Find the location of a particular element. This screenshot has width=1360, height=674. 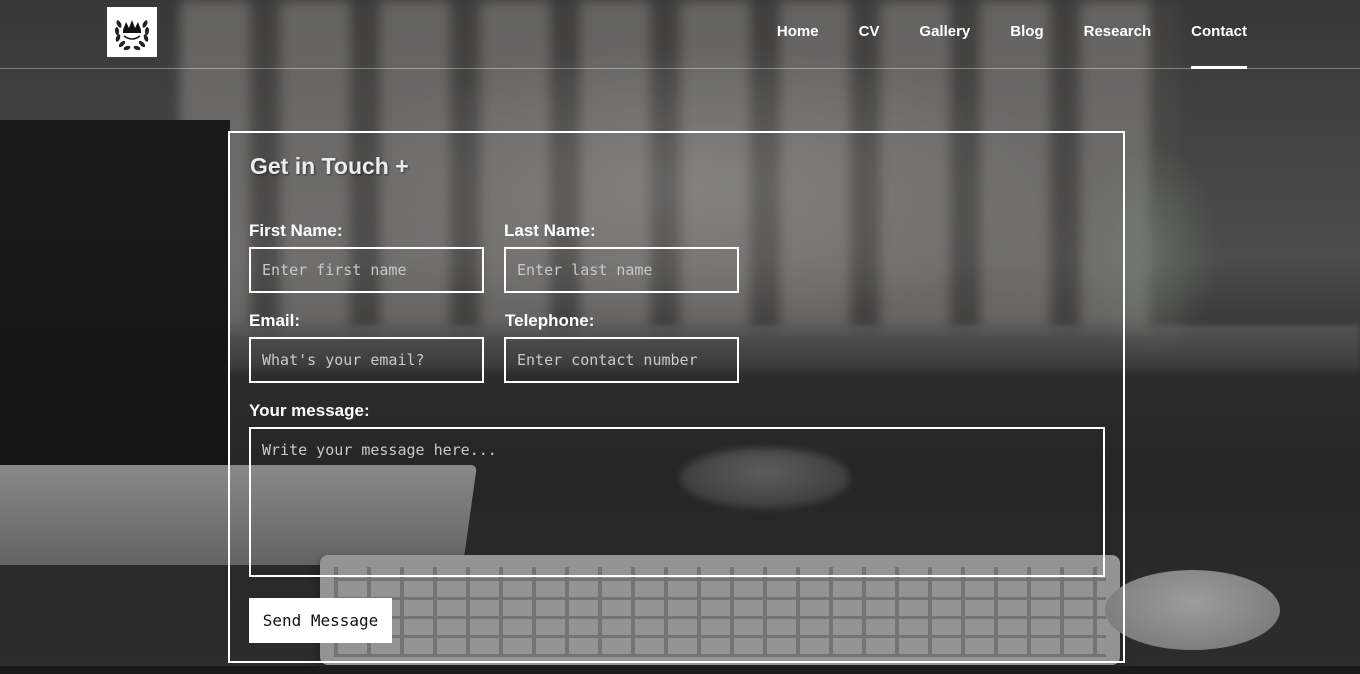

site-logo is located at coordinates (132, 32).